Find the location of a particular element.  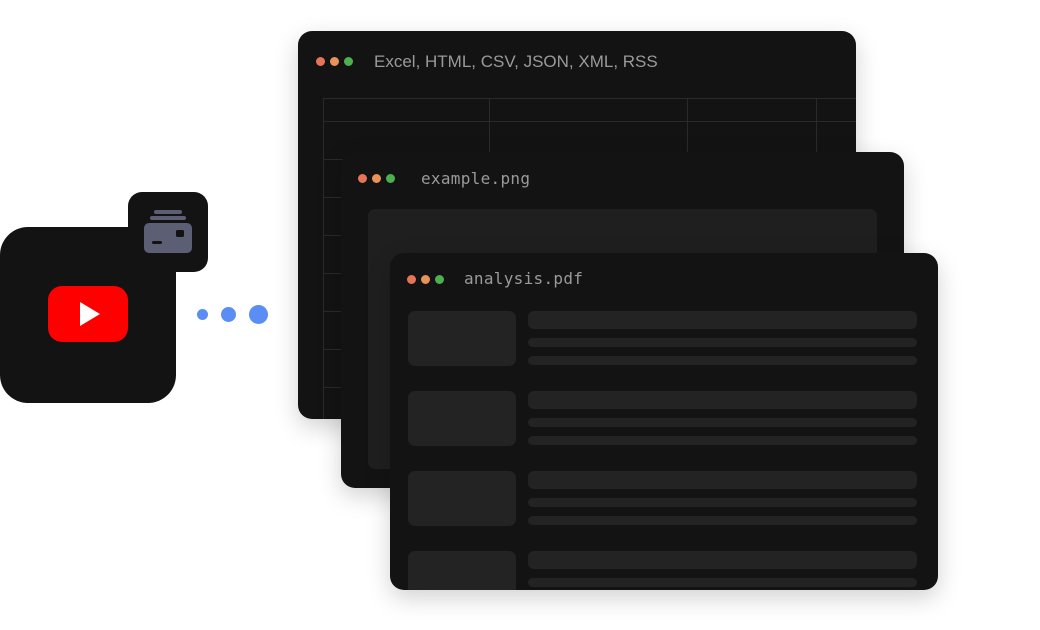

connector-dot-large is located at coordinates (258, 314).